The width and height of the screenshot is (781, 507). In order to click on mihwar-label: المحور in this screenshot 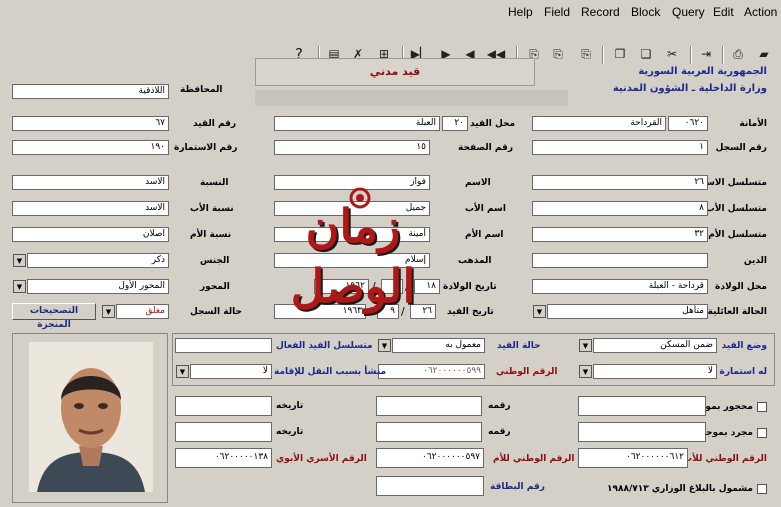, I will do `click(215, 287)`.